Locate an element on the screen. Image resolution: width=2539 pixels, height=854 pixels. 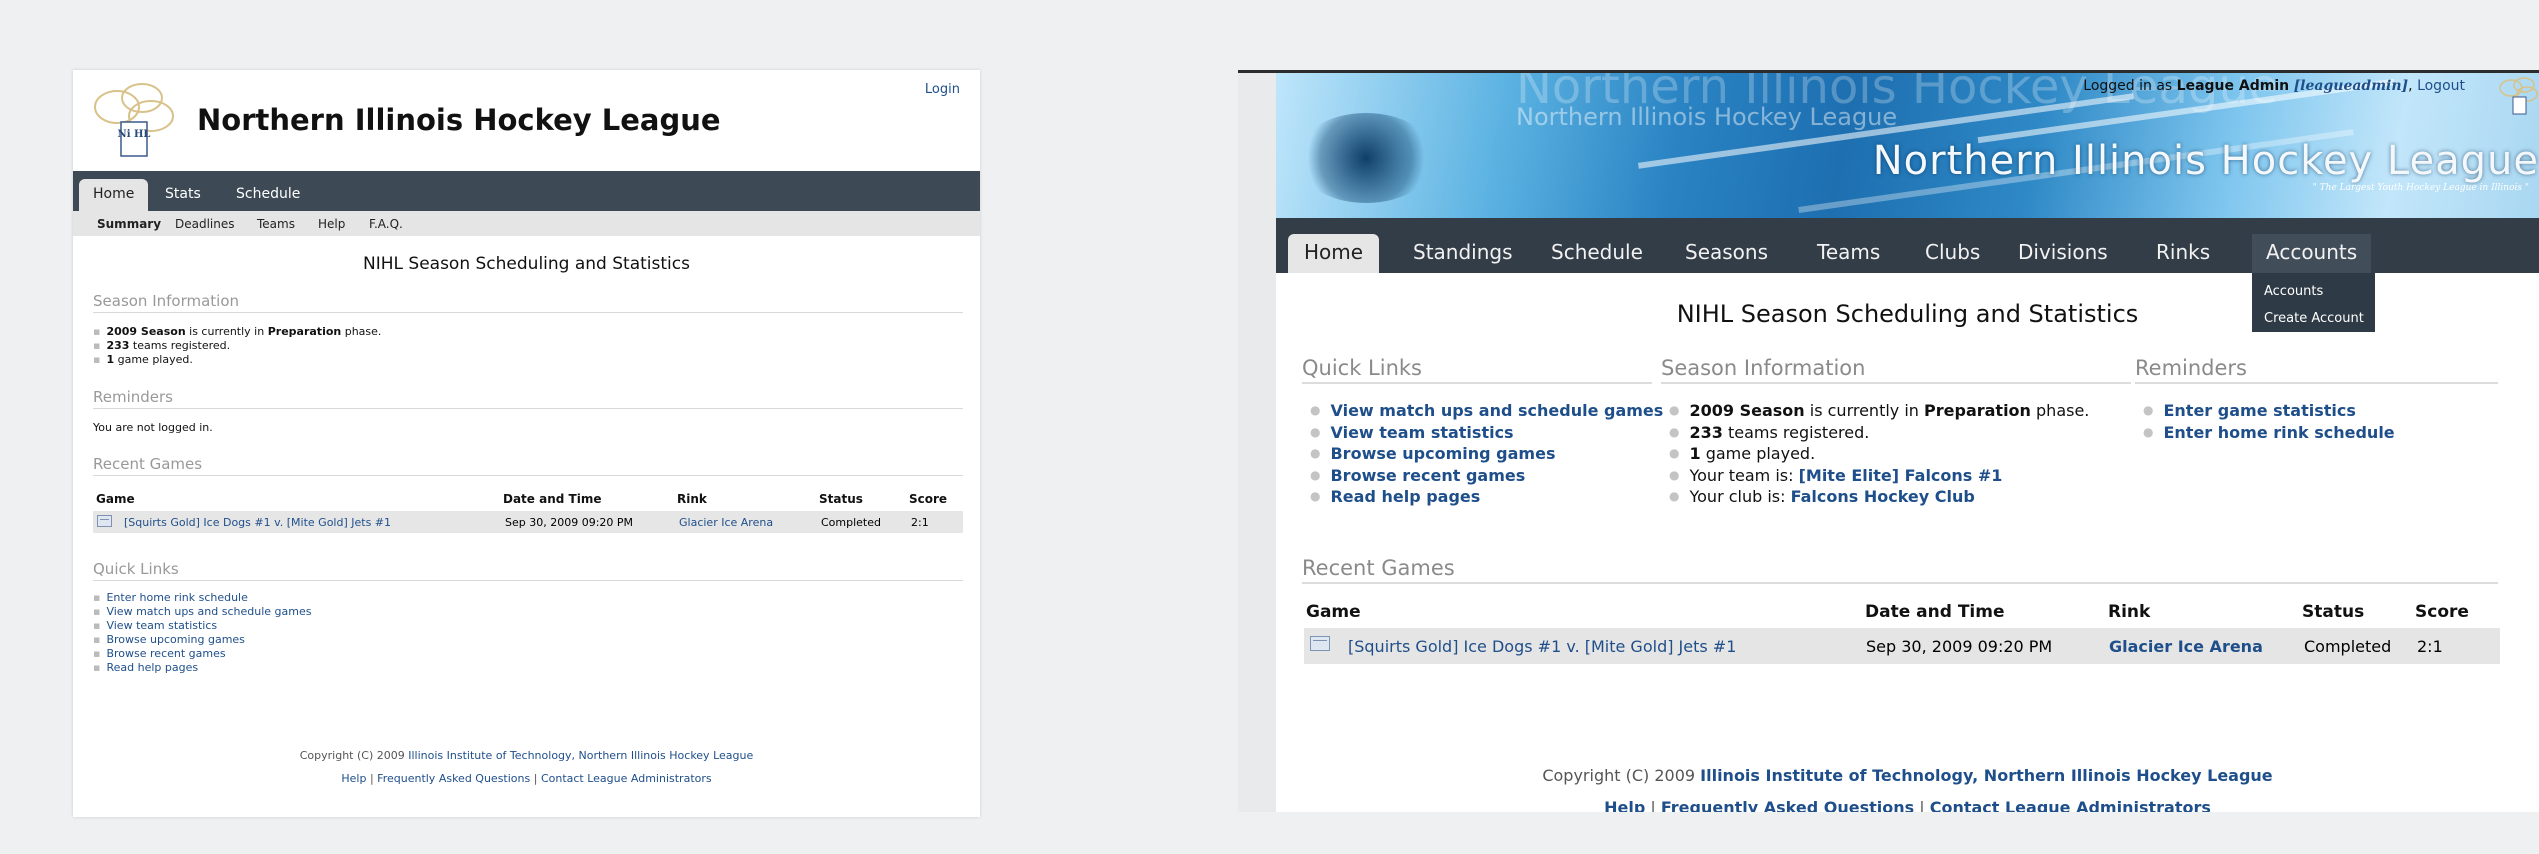
subtab-deadlines: Deadlines is located at coordinates (205, 224).